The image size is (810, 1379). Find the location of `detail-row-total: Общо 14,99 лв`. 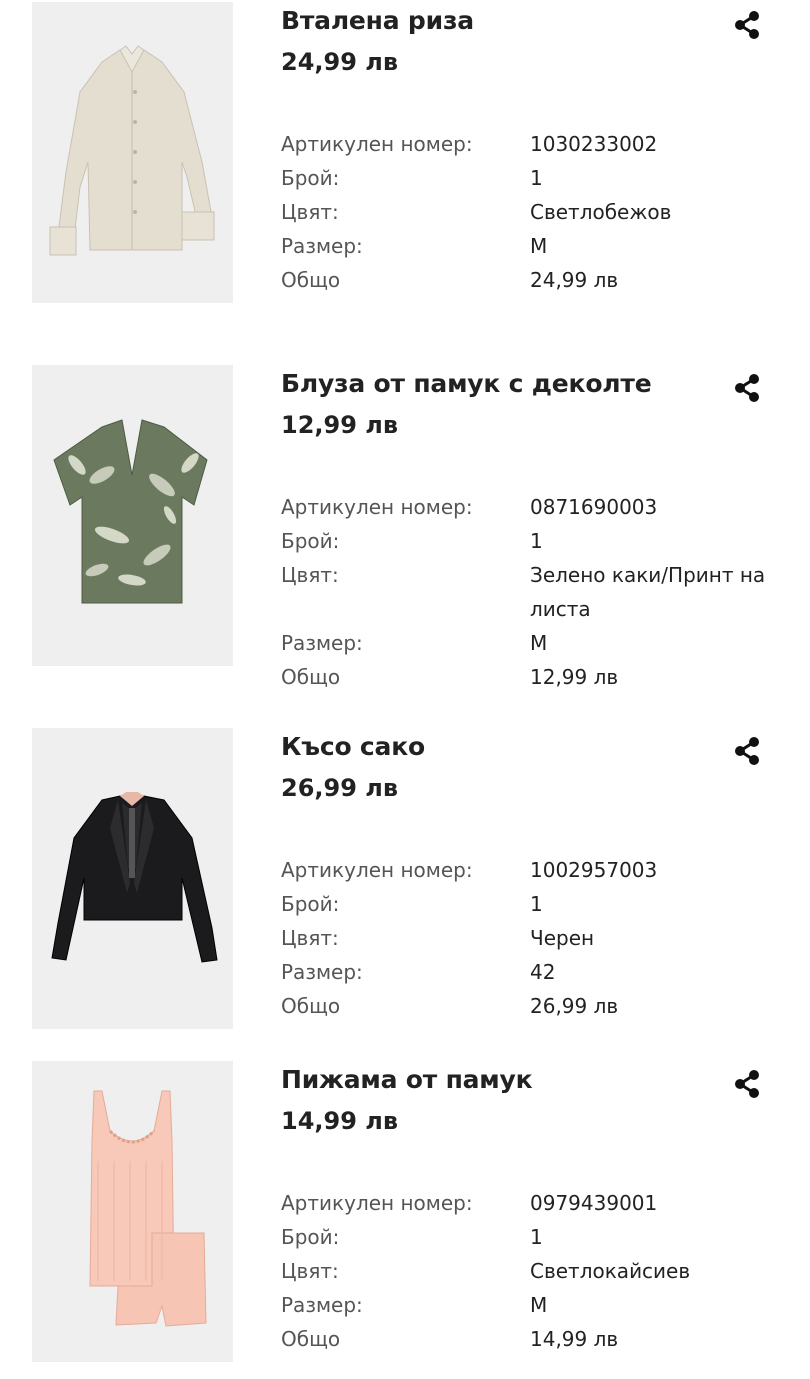

detail-row-total: Общо 14,99 лв is located at coordinates (531, 1344).